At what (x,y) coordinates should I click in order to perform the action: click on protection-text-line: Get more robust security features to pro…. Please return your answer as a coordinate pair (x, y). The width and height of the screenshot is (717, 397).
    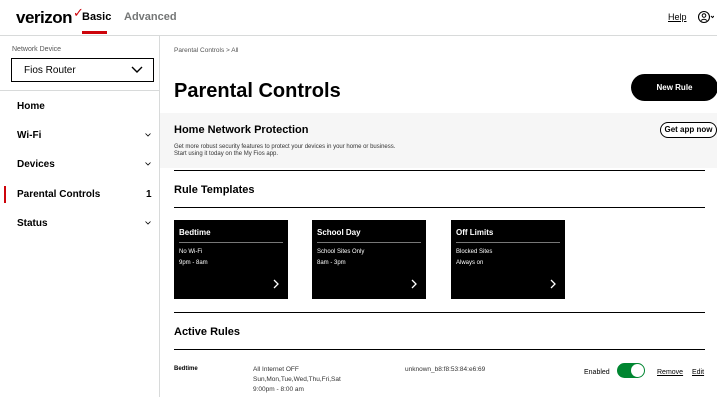
    Looking at the image, I should click on (285, 147).